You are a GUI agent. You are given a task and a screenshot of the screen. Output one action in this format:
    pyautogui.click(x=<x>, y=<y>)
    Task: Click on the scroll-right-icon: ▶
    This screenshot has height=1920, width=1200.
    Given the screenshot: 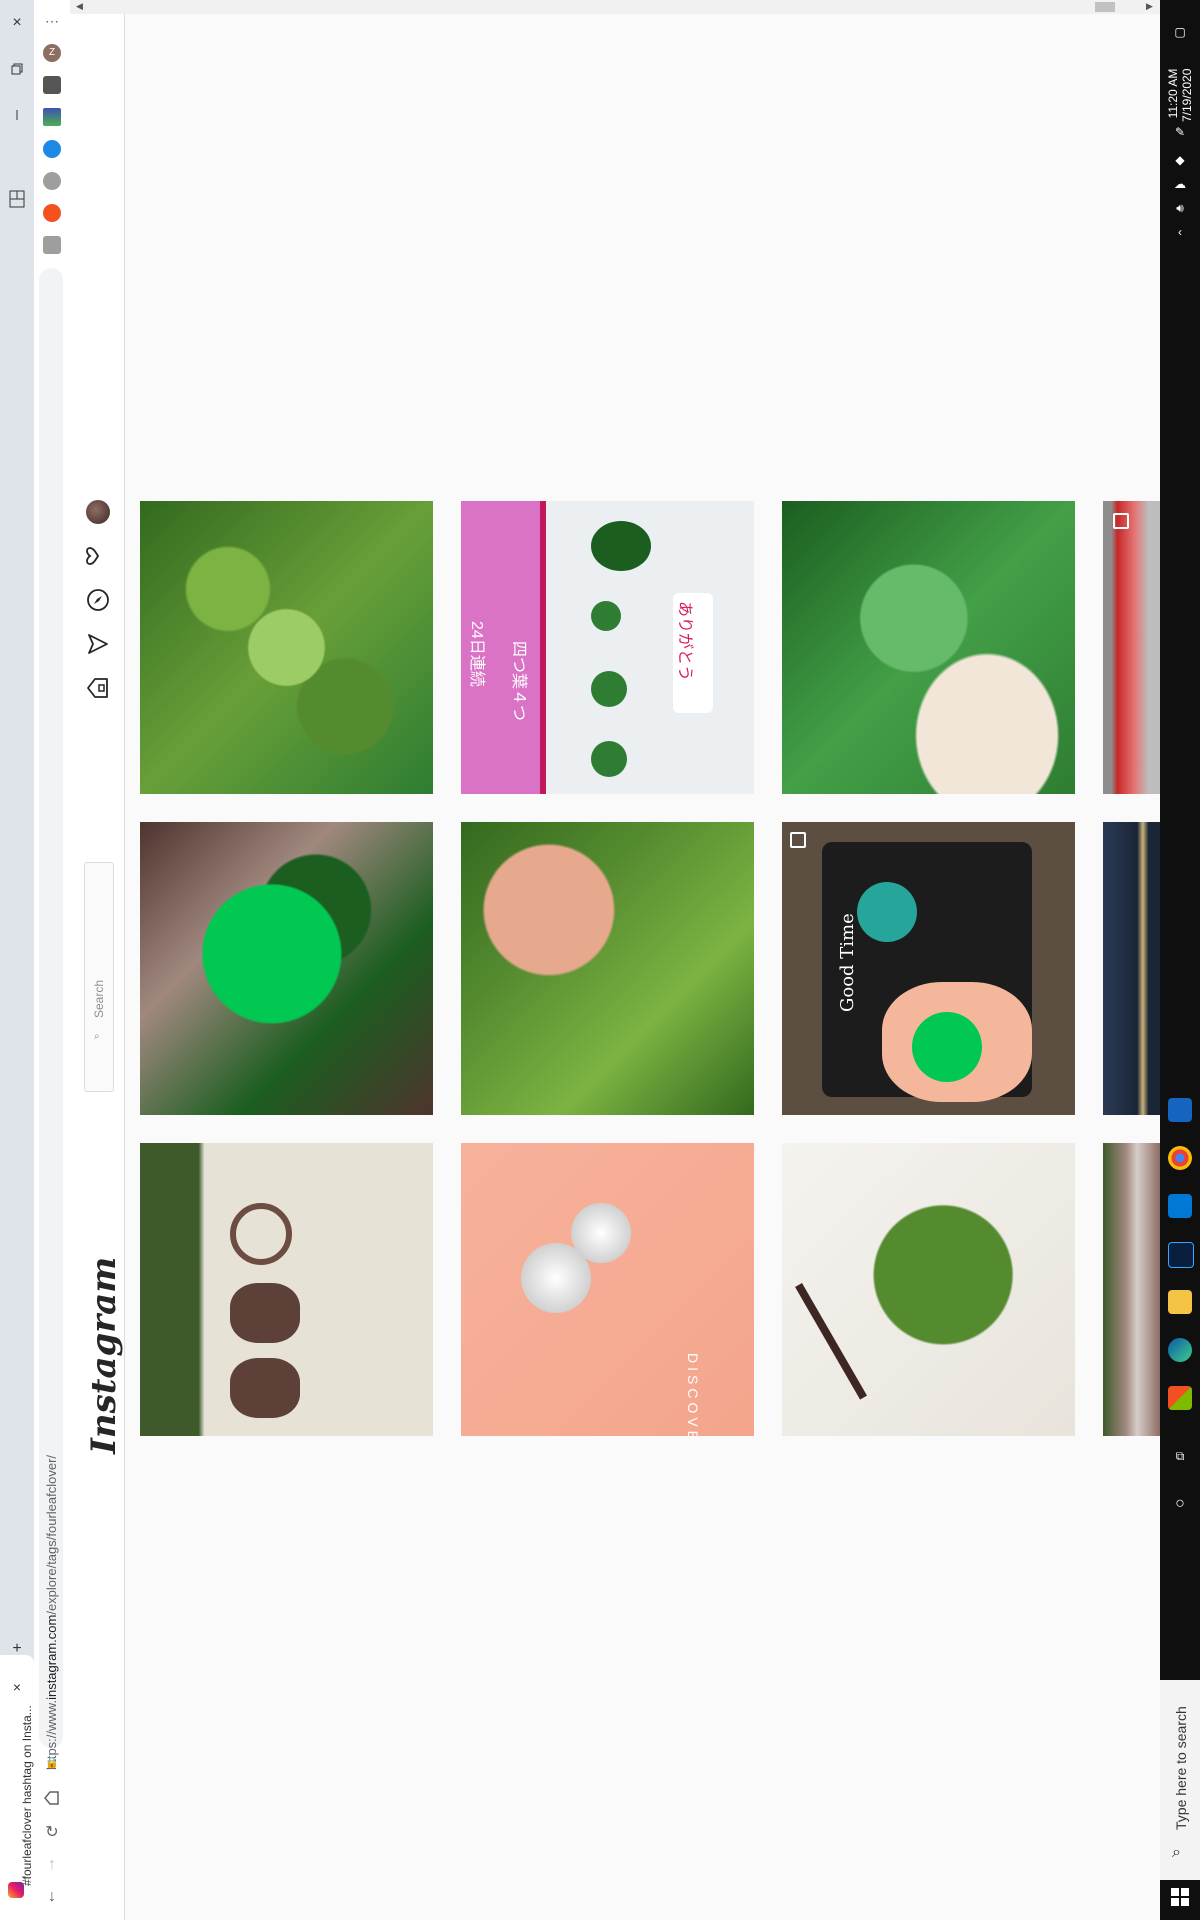 What is the action you would take?
    pyautogui.click(x=1149, y=6)
    